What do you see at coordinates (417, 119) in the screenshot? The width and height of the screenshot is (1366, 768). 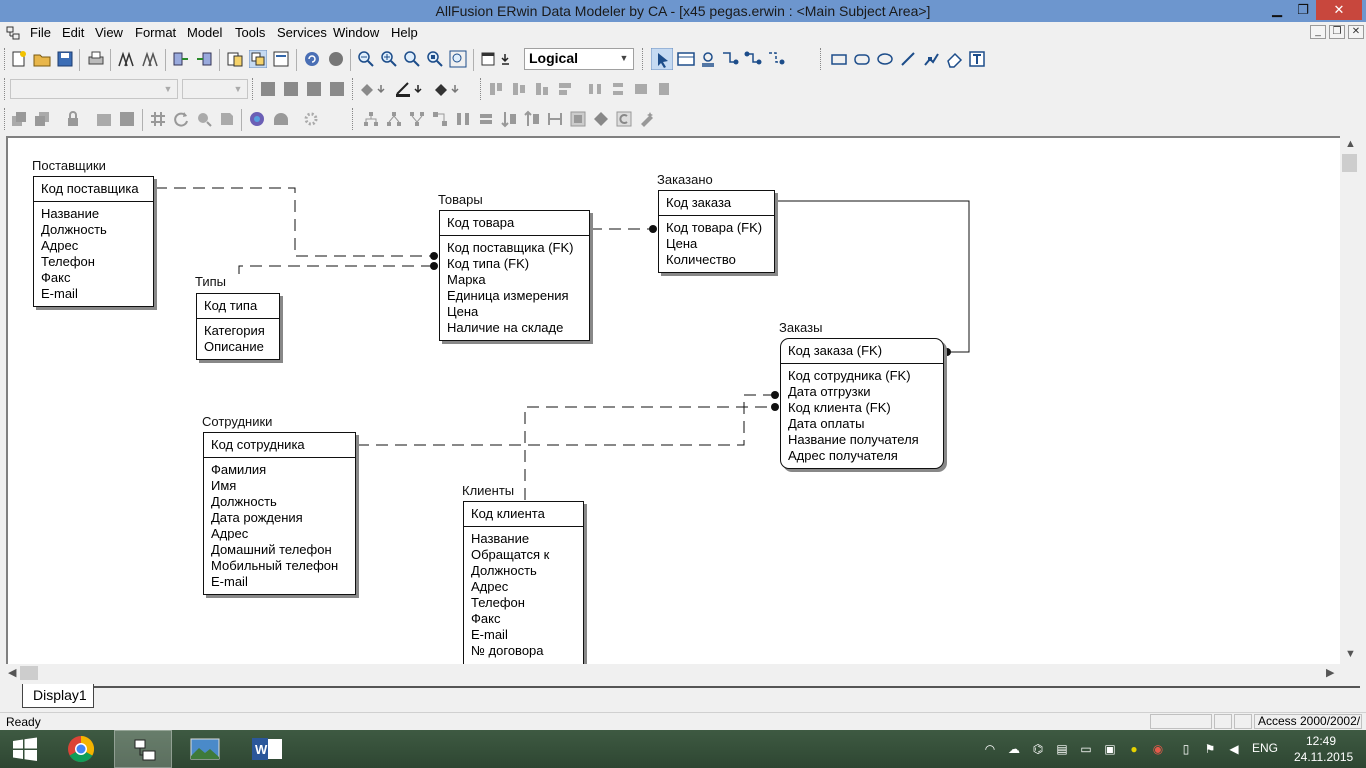 I see `layout-circular-icon` at bounding box center [417, 119].